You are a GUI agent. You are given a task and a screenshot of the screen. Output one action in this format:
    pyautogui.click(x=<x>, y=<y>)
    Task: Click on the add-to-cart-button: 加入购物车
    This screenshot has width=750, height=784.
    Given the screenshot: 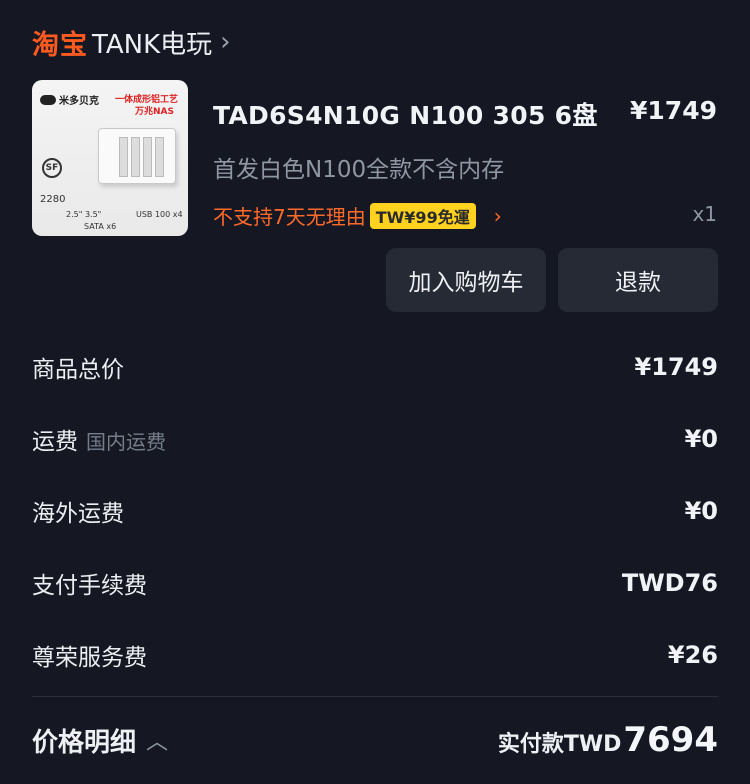 What is the action you would take?
    pyautogui.click(x=466, y=280)
    